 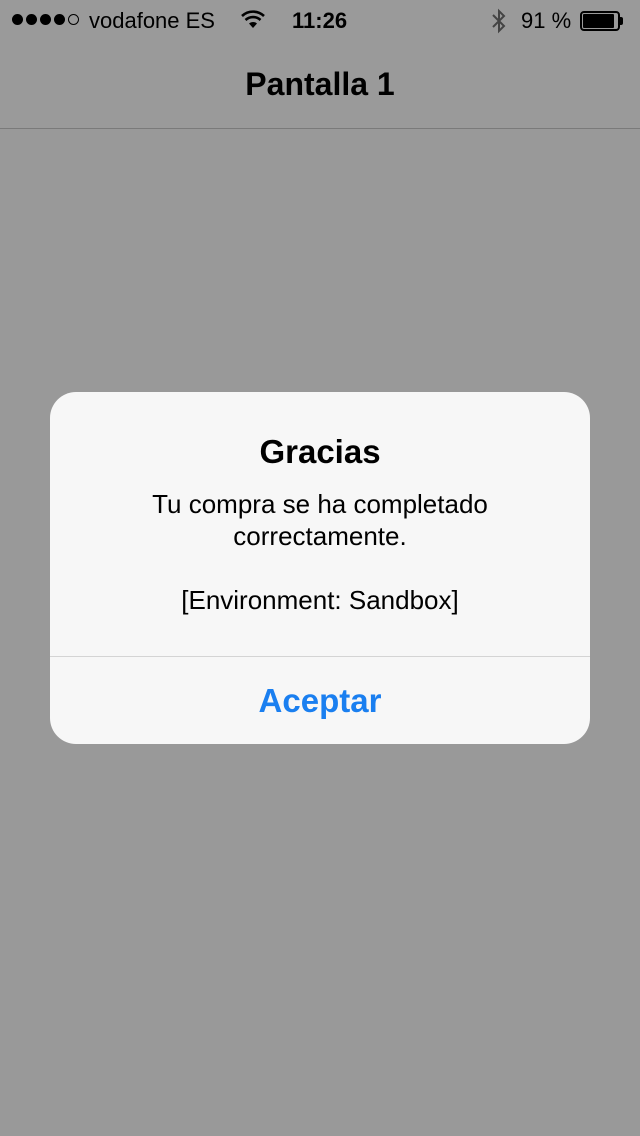 I want to click on carrier-name: vodafone ES, so click(x=152, y=20).